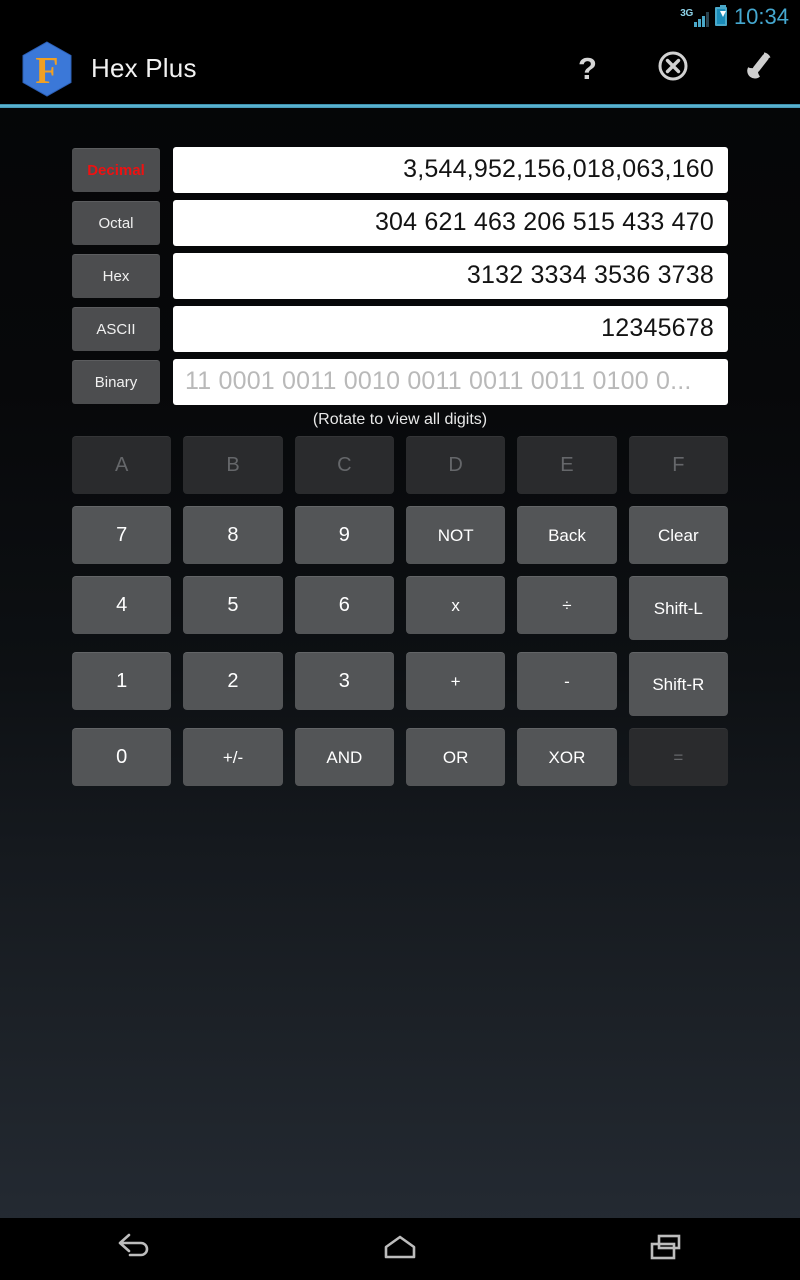  I want to click on base-input-decimal: 3,544,952,156,018,063,160, so click(450, 169).